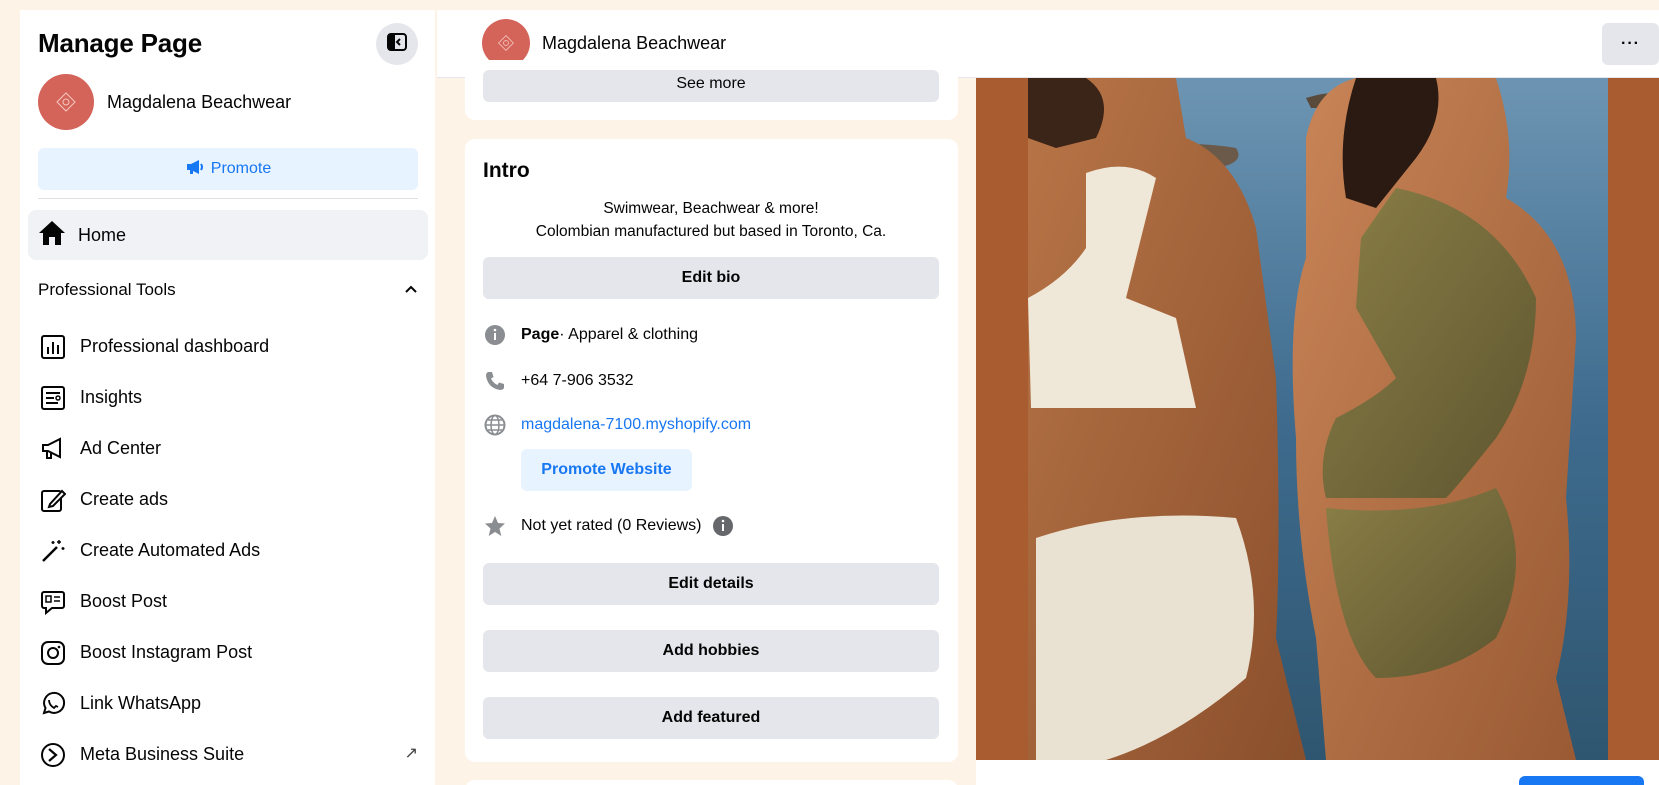 This screenshot has width=1659, height=785. I want to click on more-options-button: ···, so click(1630, 44).